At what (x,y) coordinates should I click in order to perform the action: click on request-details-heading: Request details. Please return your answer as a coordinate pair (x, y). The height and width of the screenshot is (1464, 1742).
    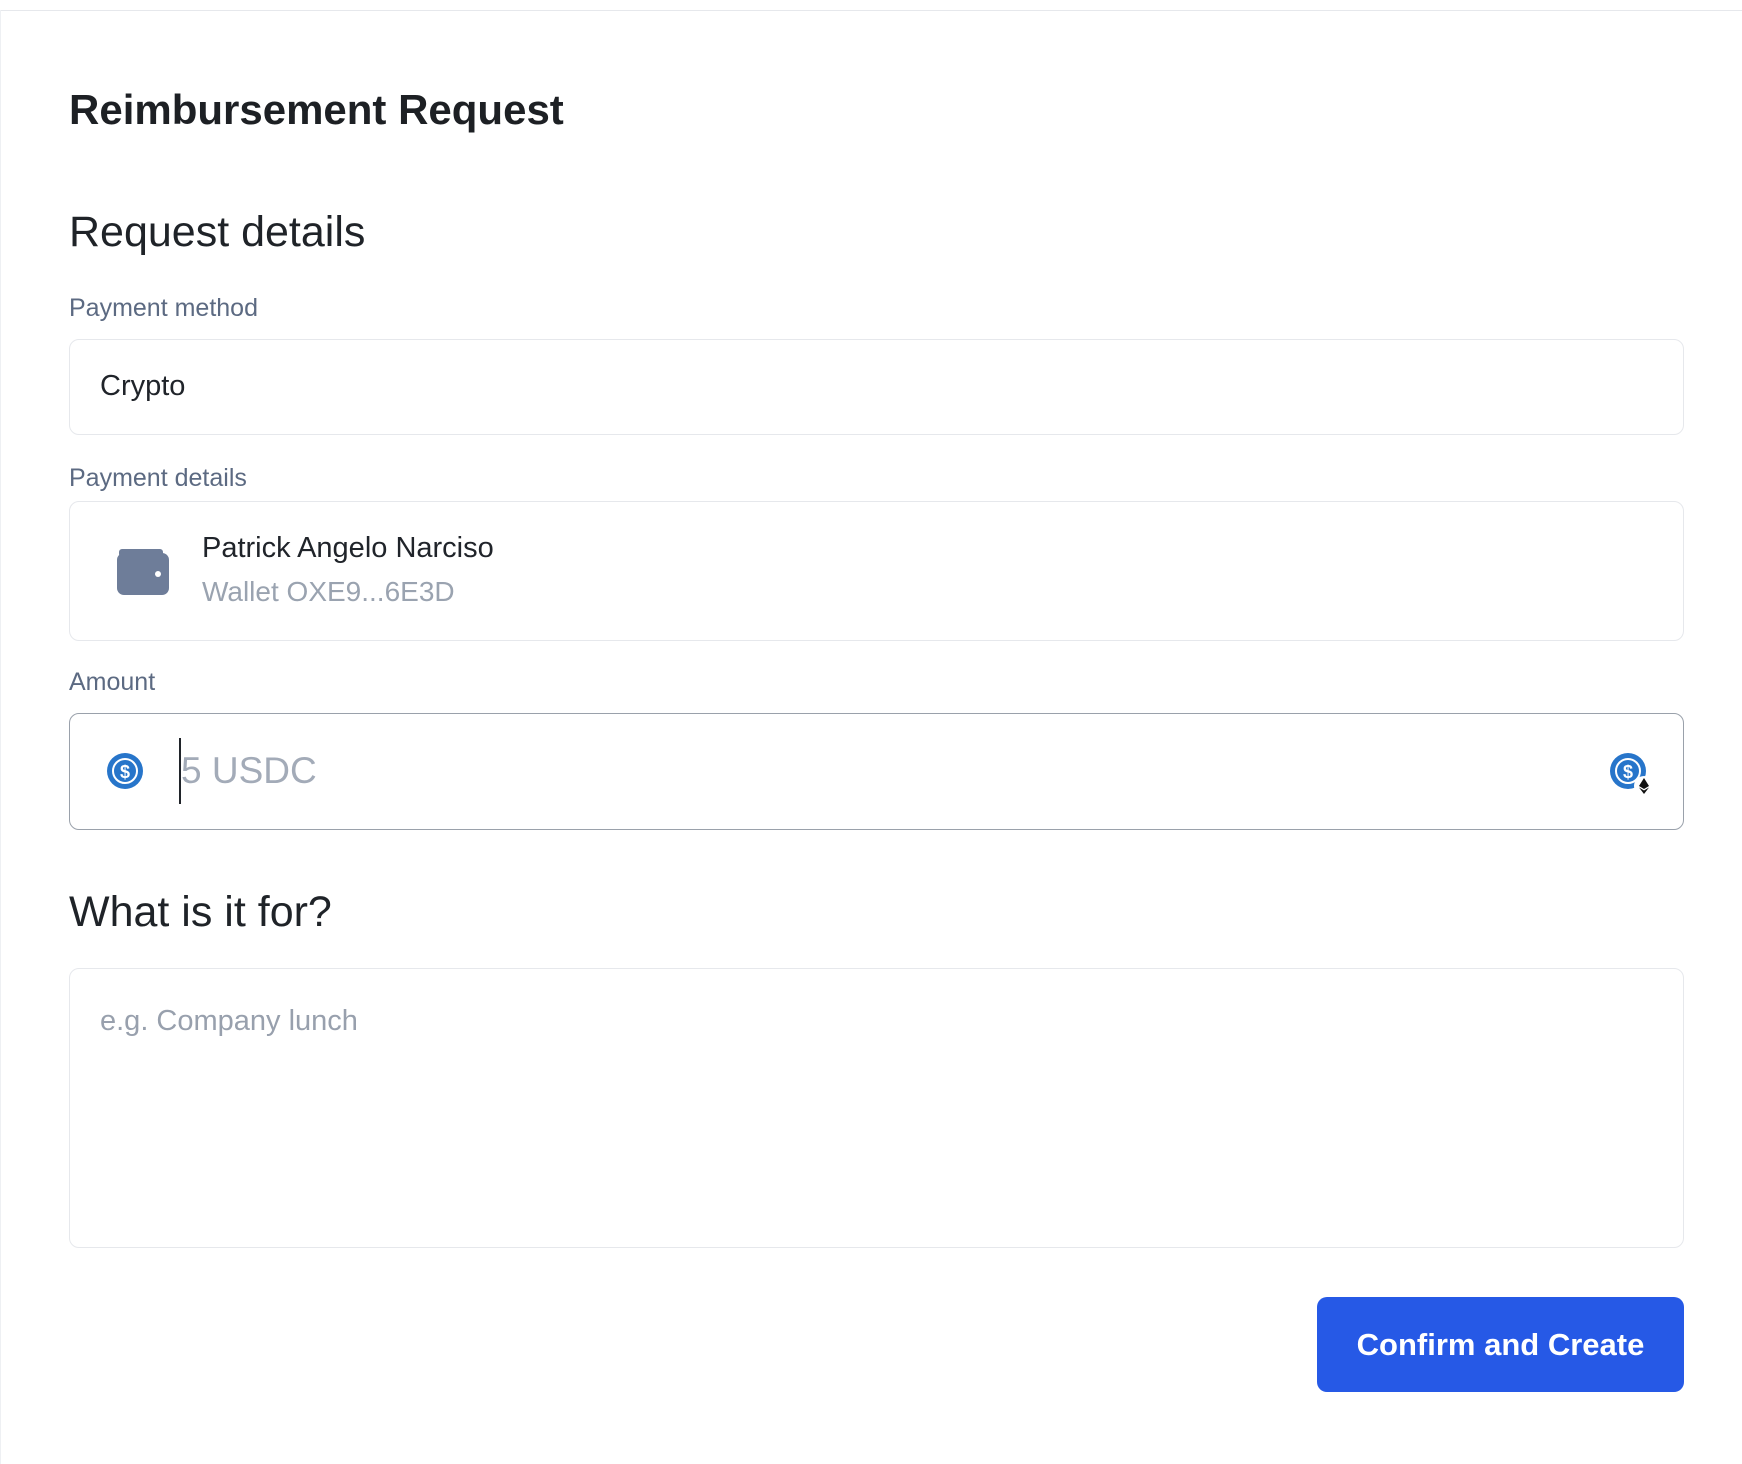
    Looking at the image, I should click on (217, 232).